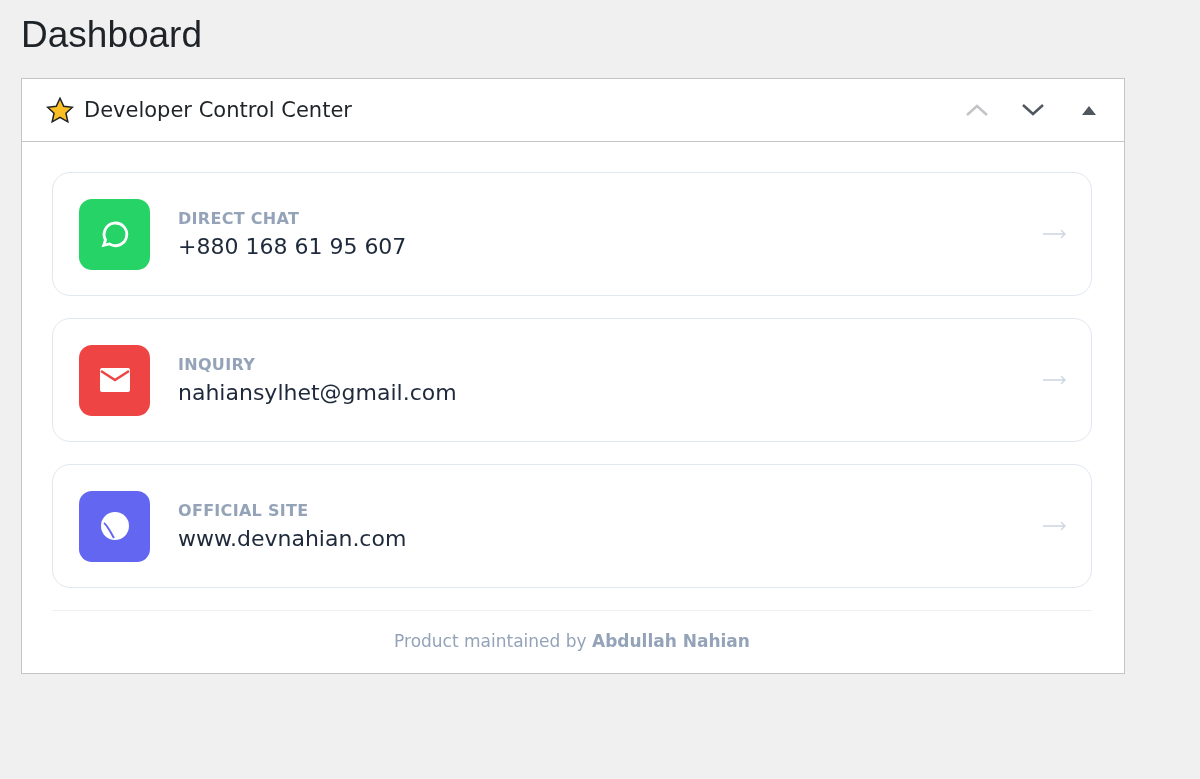 This screenshot has height=779, width=1200. What do you see at coordinates (572, 526) in the screenshot?
I see `contact-card: OFFICIAL SITE www.devnahian.com` at bounding box center [572, 526].